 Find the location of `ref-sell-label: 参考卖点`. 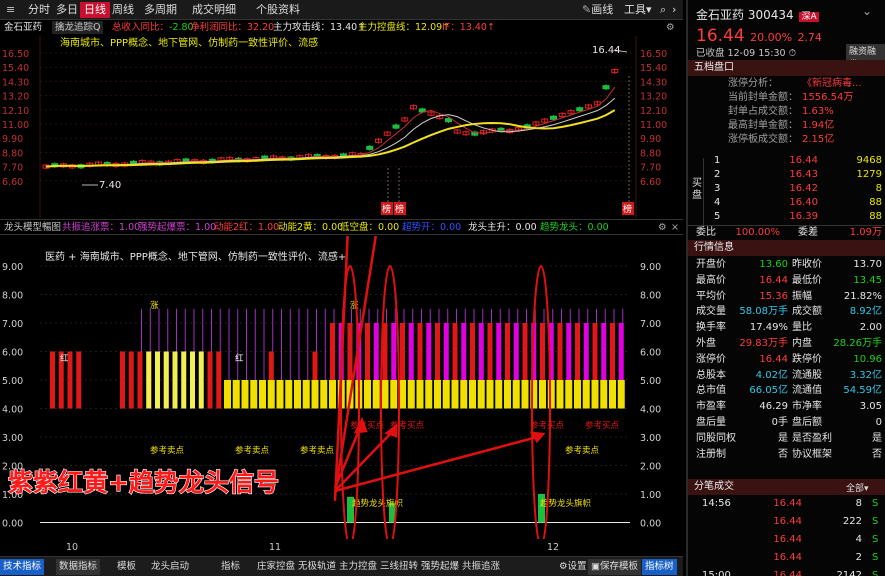

ref-sell-label: 参考卖点 is located at coordinates (252, 450).